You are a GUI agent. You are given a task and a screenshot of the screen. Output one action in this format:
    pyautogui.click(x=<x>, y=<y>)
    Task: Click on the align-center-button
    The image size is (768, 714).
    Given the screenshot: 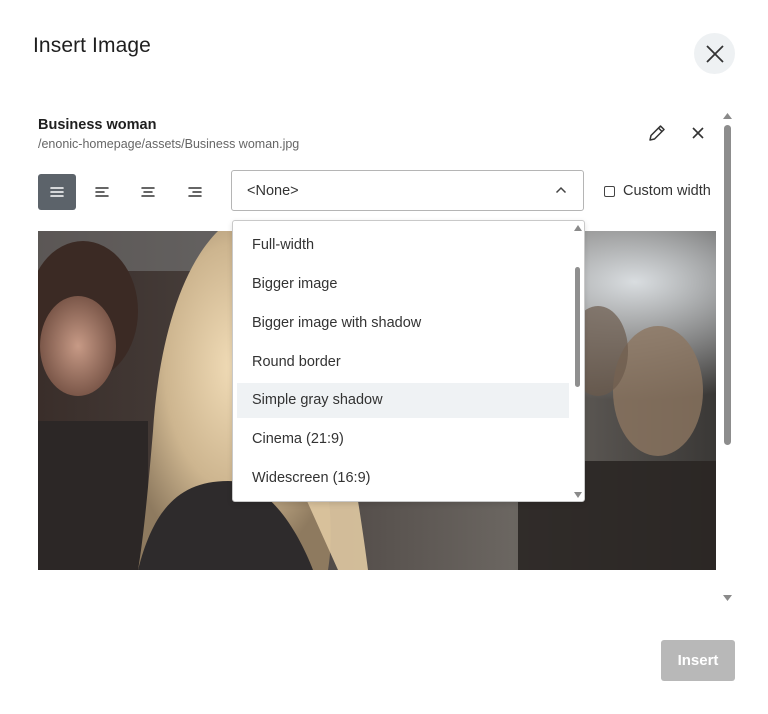 What is the action you would take?
    pyautogui.click(x=148, y=192)
    